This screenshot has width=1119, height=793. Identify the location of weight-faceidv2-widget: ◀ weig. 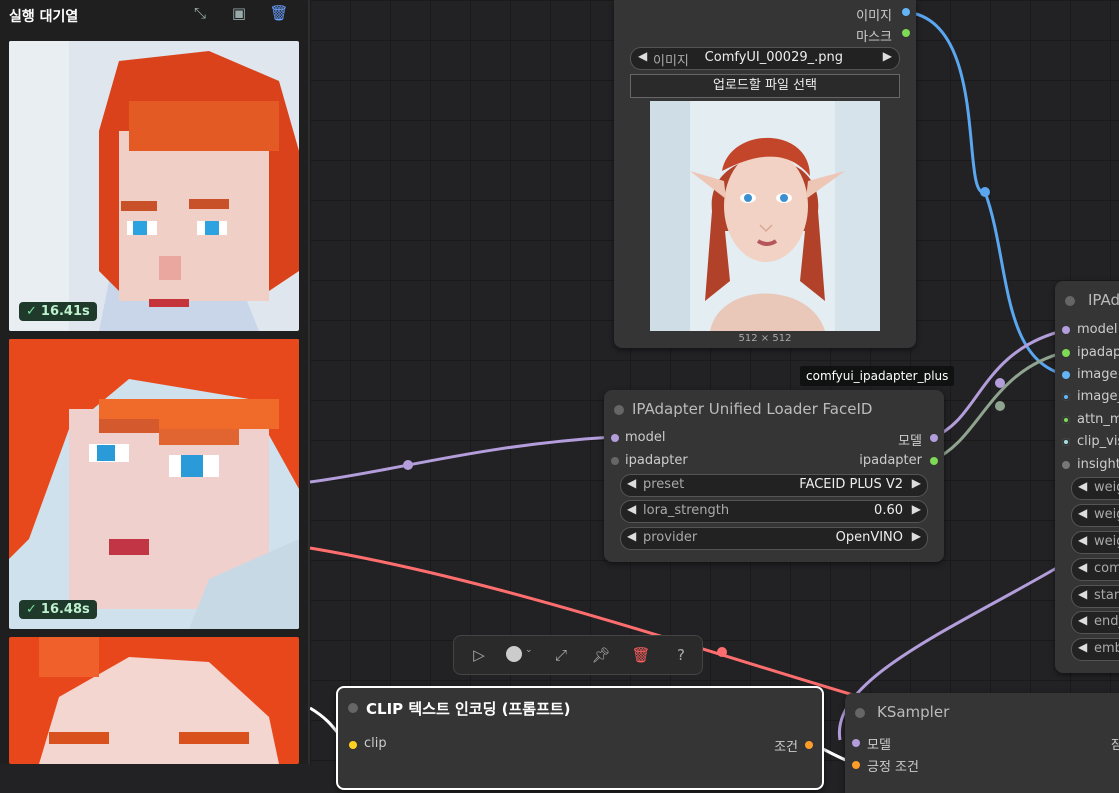
(1095, 542).